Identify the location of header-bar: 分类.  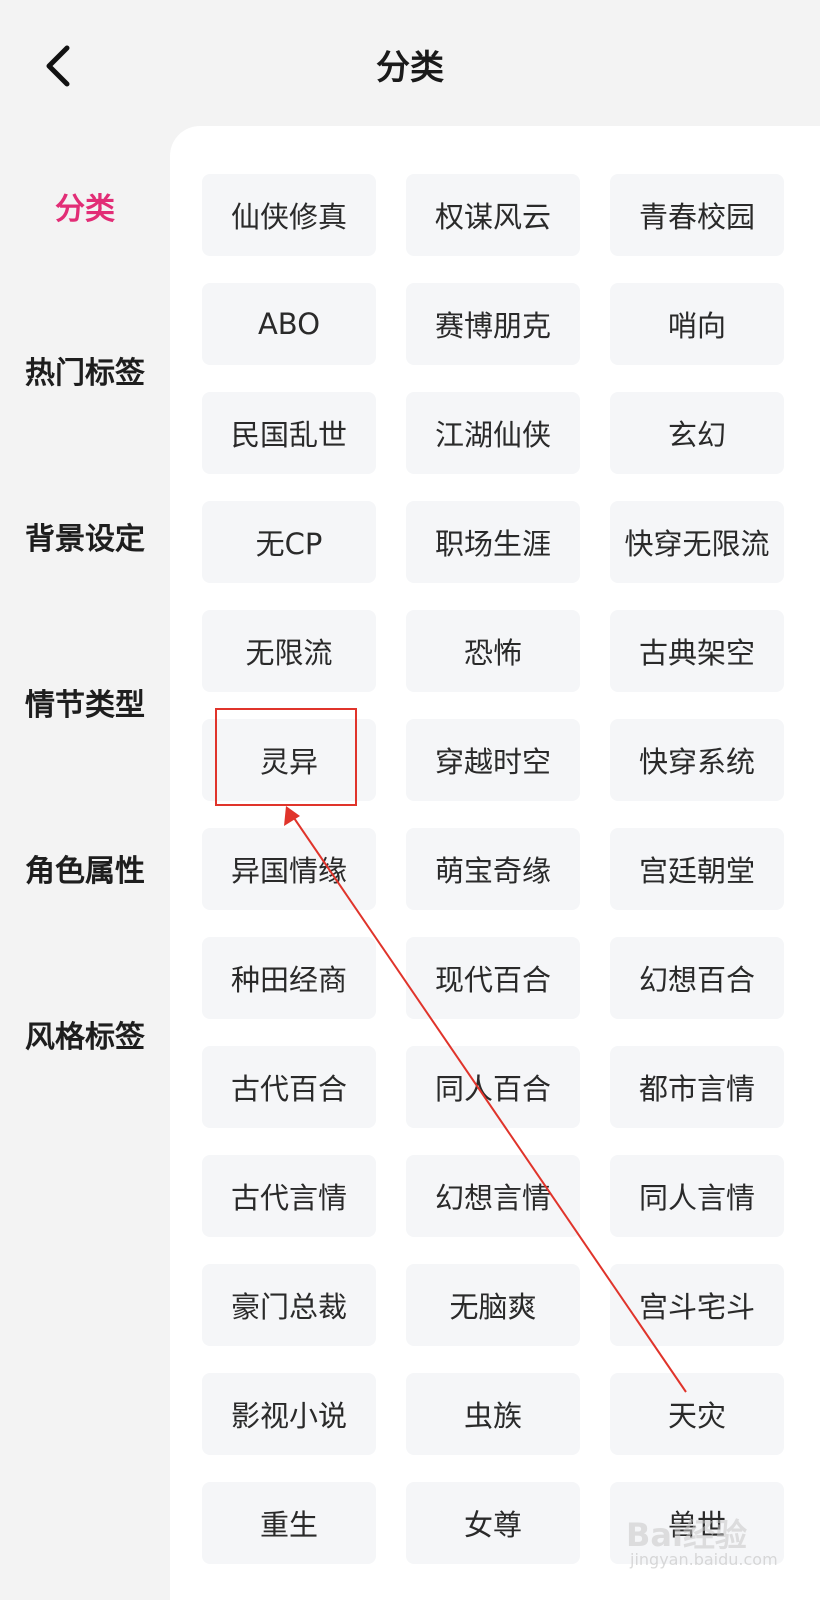
(410, 65).